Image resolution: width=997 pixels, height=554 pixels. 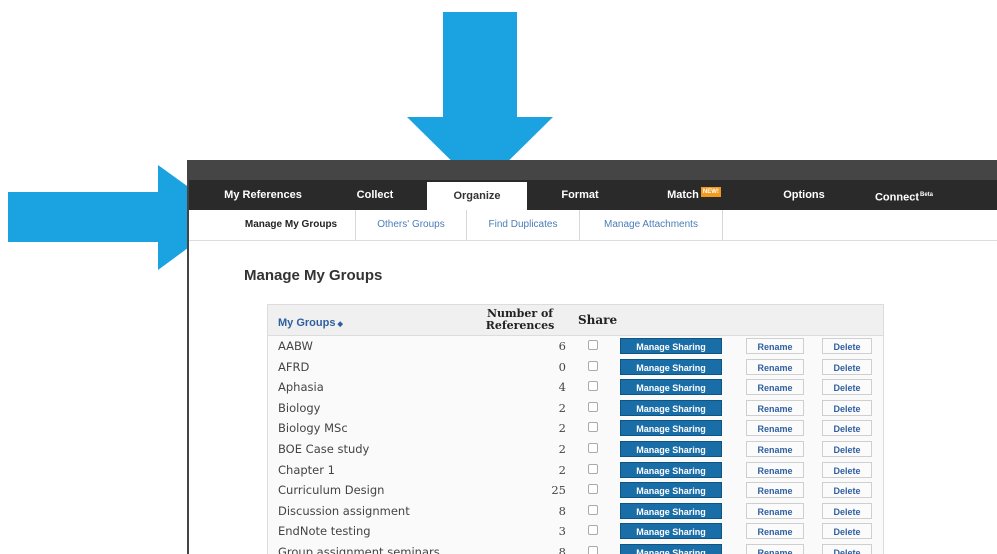 I want to click on subtab-label: Manage Attachments, so click(x=651, y=224).